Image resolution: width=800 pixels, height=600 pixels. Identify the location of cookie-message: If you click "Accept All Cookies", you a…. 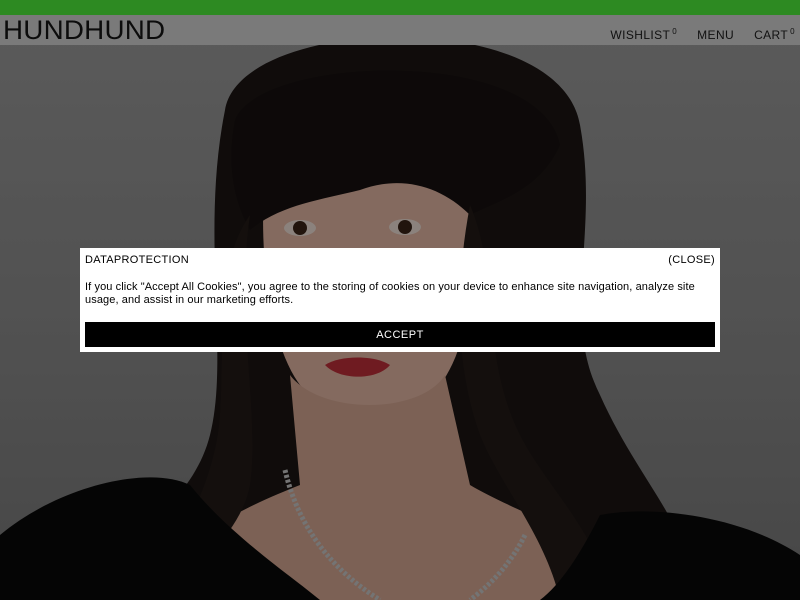
(390, 293).